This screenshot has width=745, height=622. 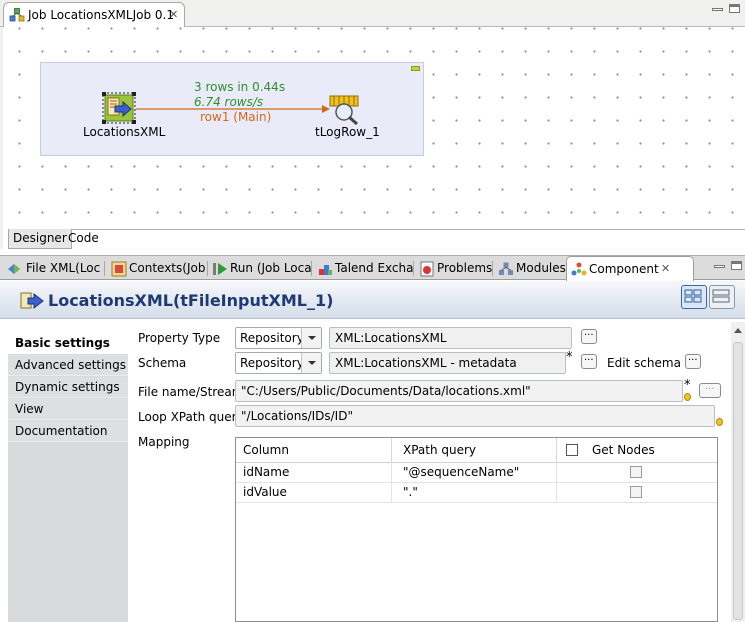 I want to click on mapping-table-header: Column XPath query Get Nodes, so click(x=476, y=450).